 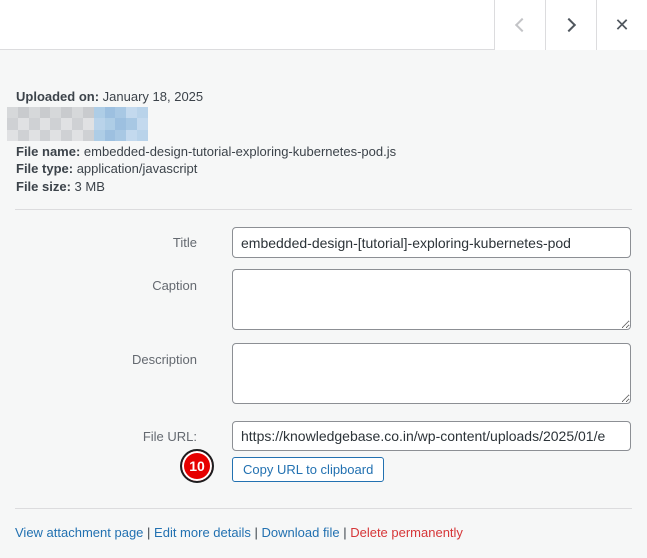 What do you see at coordinates (431, 299) in the screenshot?
I see `caption-textarea` at bounding box center [431, 299].